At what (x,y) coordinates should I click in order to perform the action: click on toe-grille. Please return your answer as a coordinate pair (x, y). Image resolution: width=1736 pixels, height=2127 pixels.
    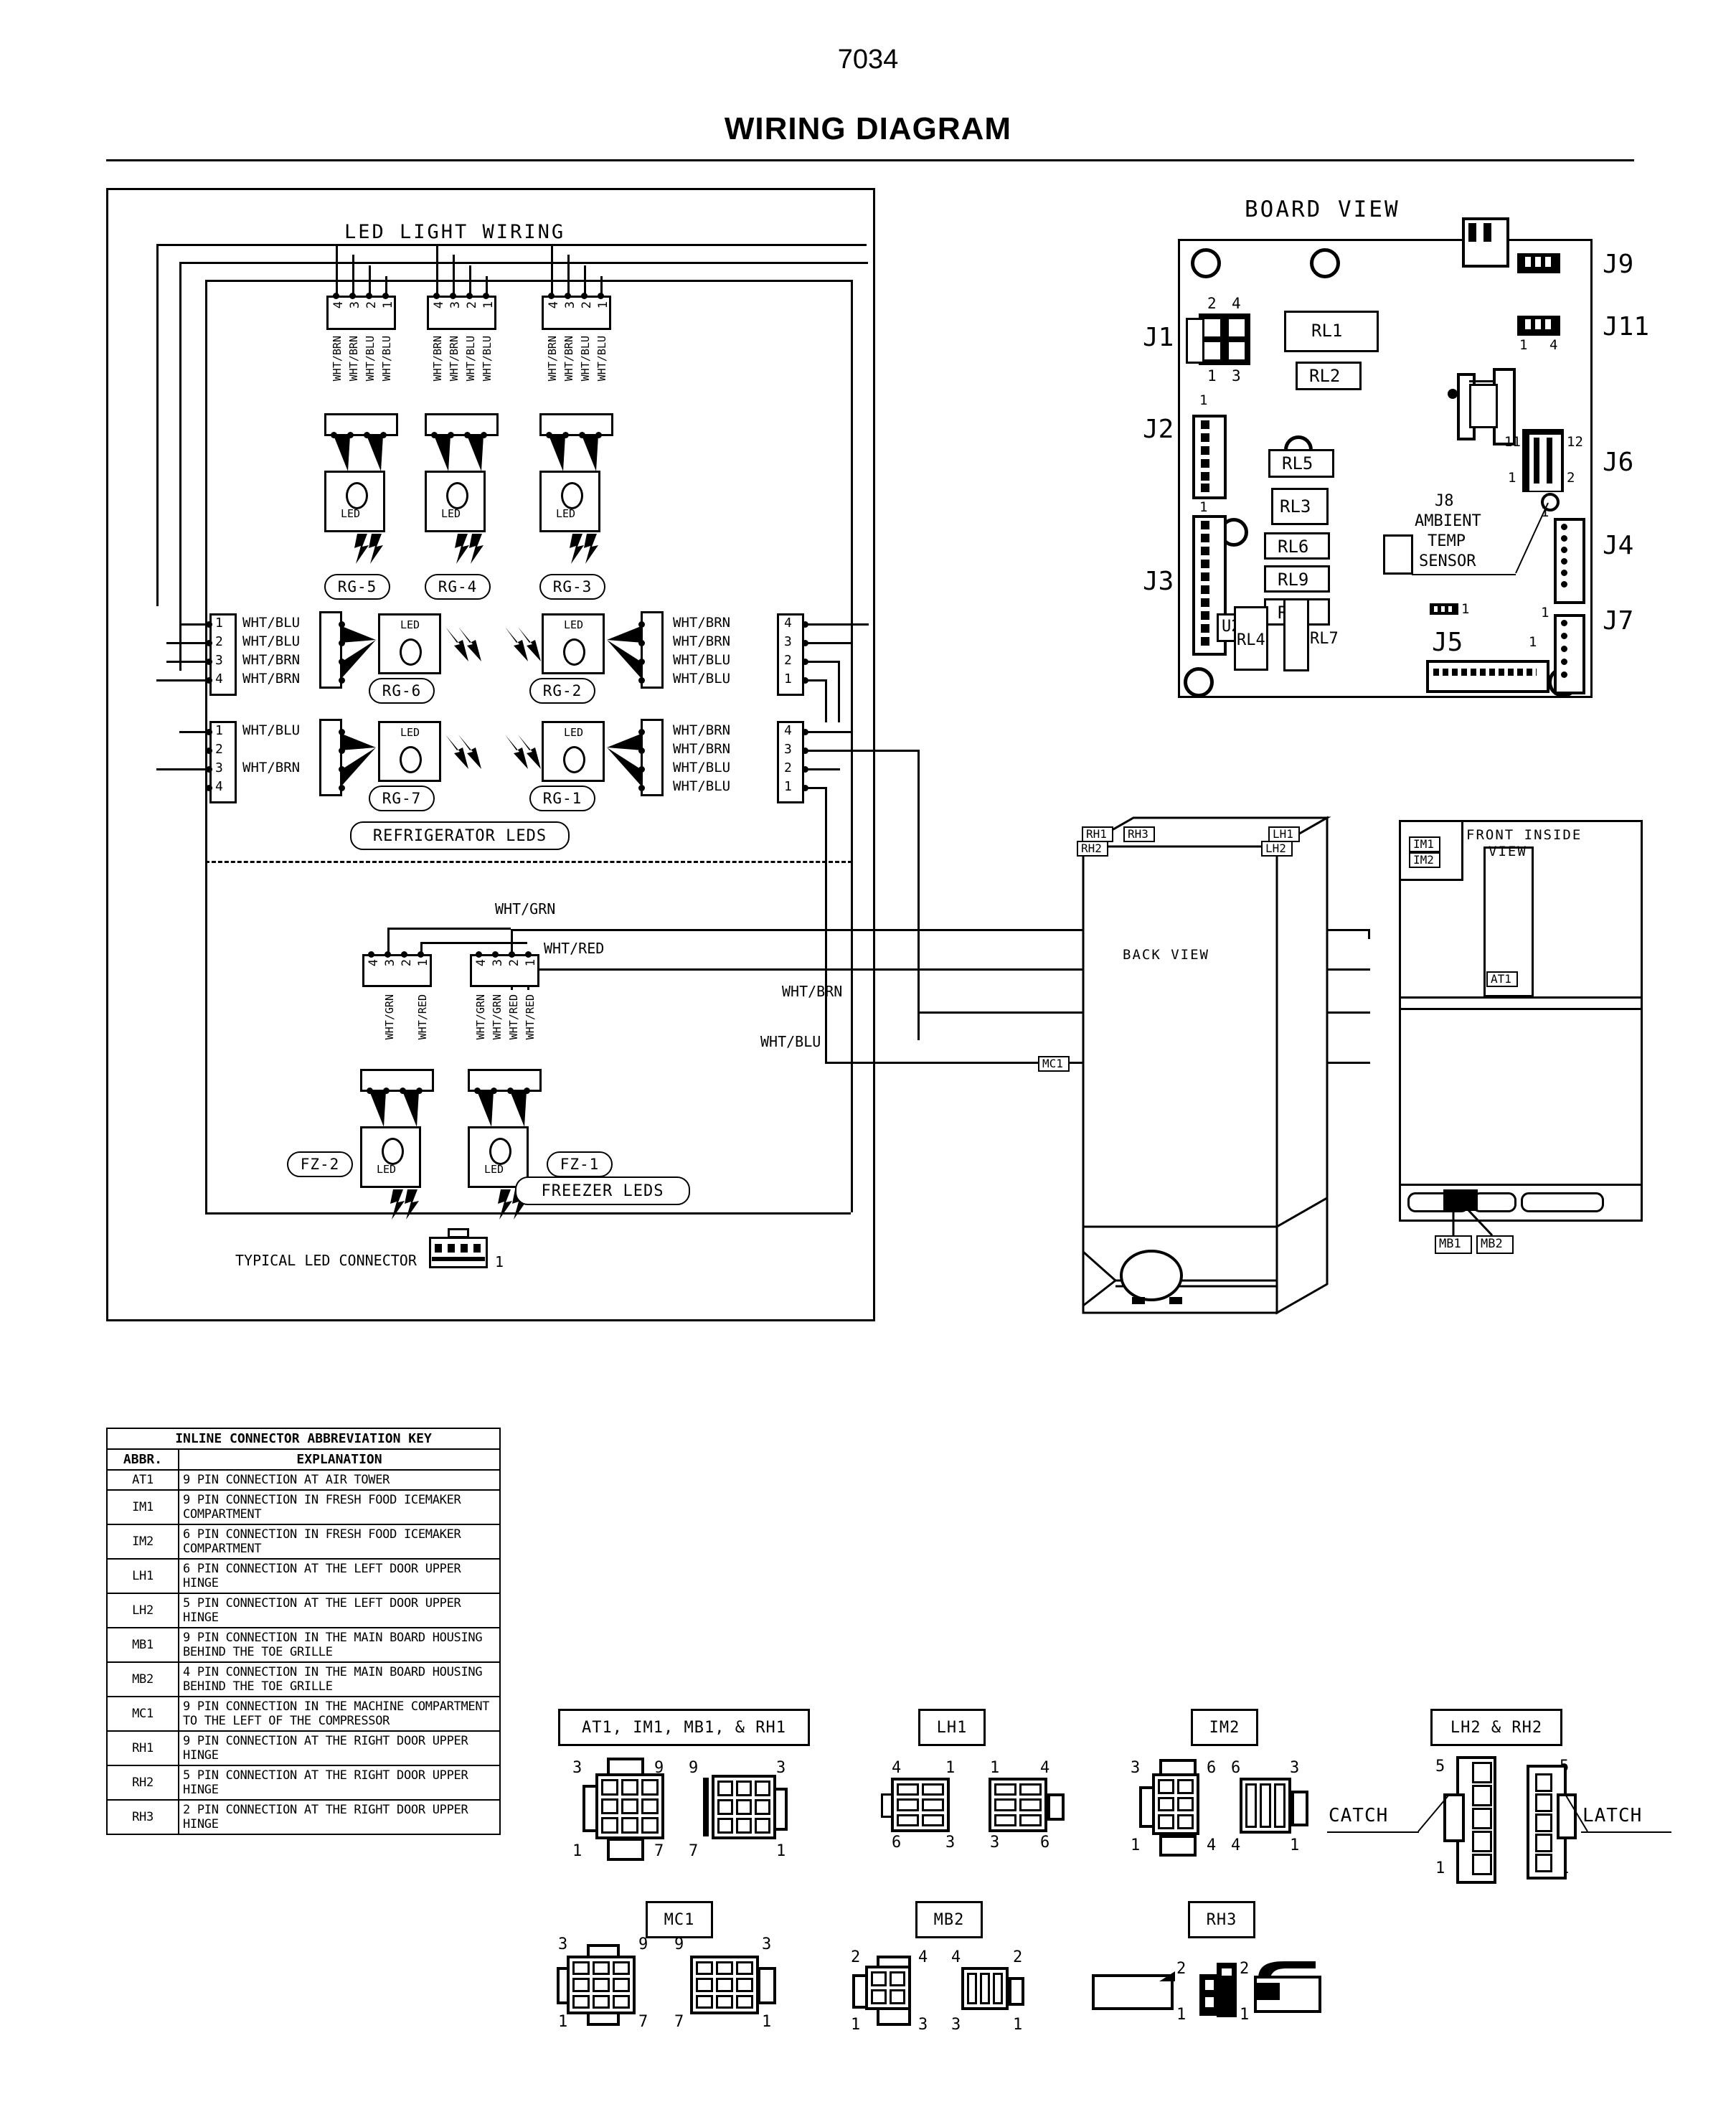
    Looking at the image, I should click on (1562, 1202).